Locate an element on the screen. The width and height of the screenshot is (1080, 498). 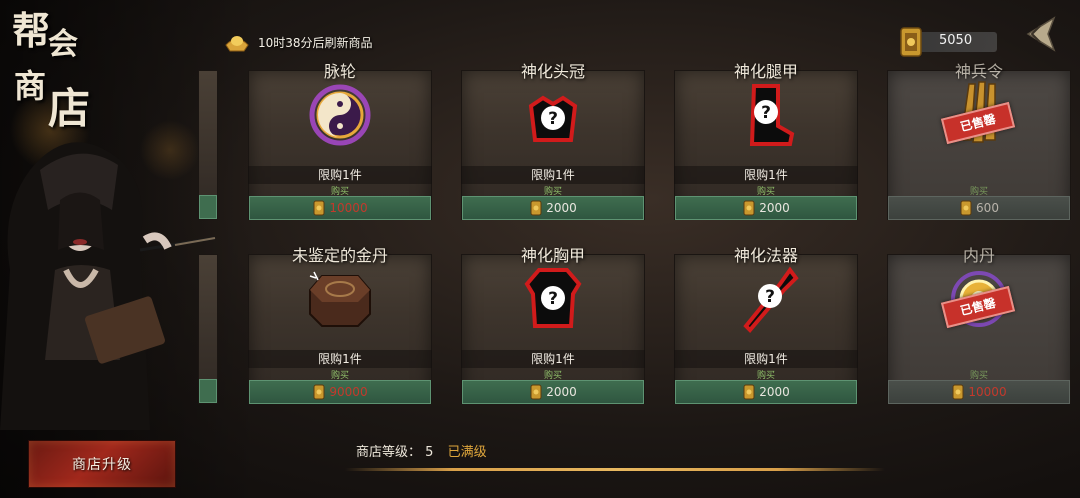
item-name: 神化腿甲 is located at coordinates (765, 71).